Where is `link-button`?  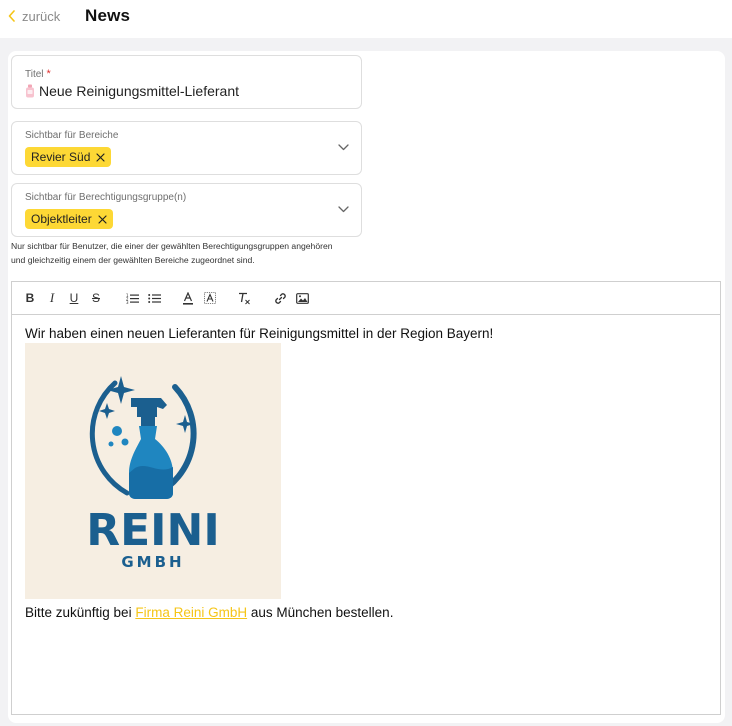 link-button is located at coordinates (280, 298).